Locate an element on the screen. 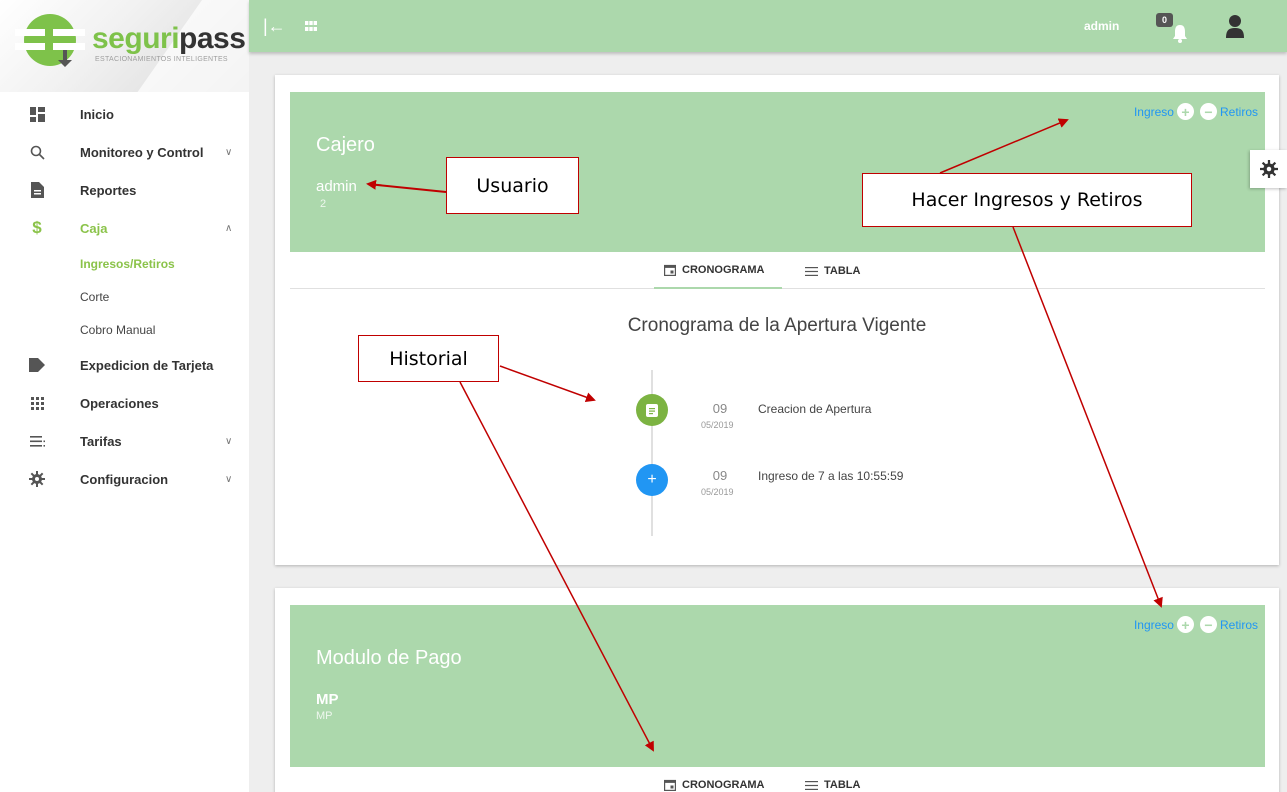 This screenshot has height=792, width=1287. seguripass-logo-icon is located at coordinates (50, 40).